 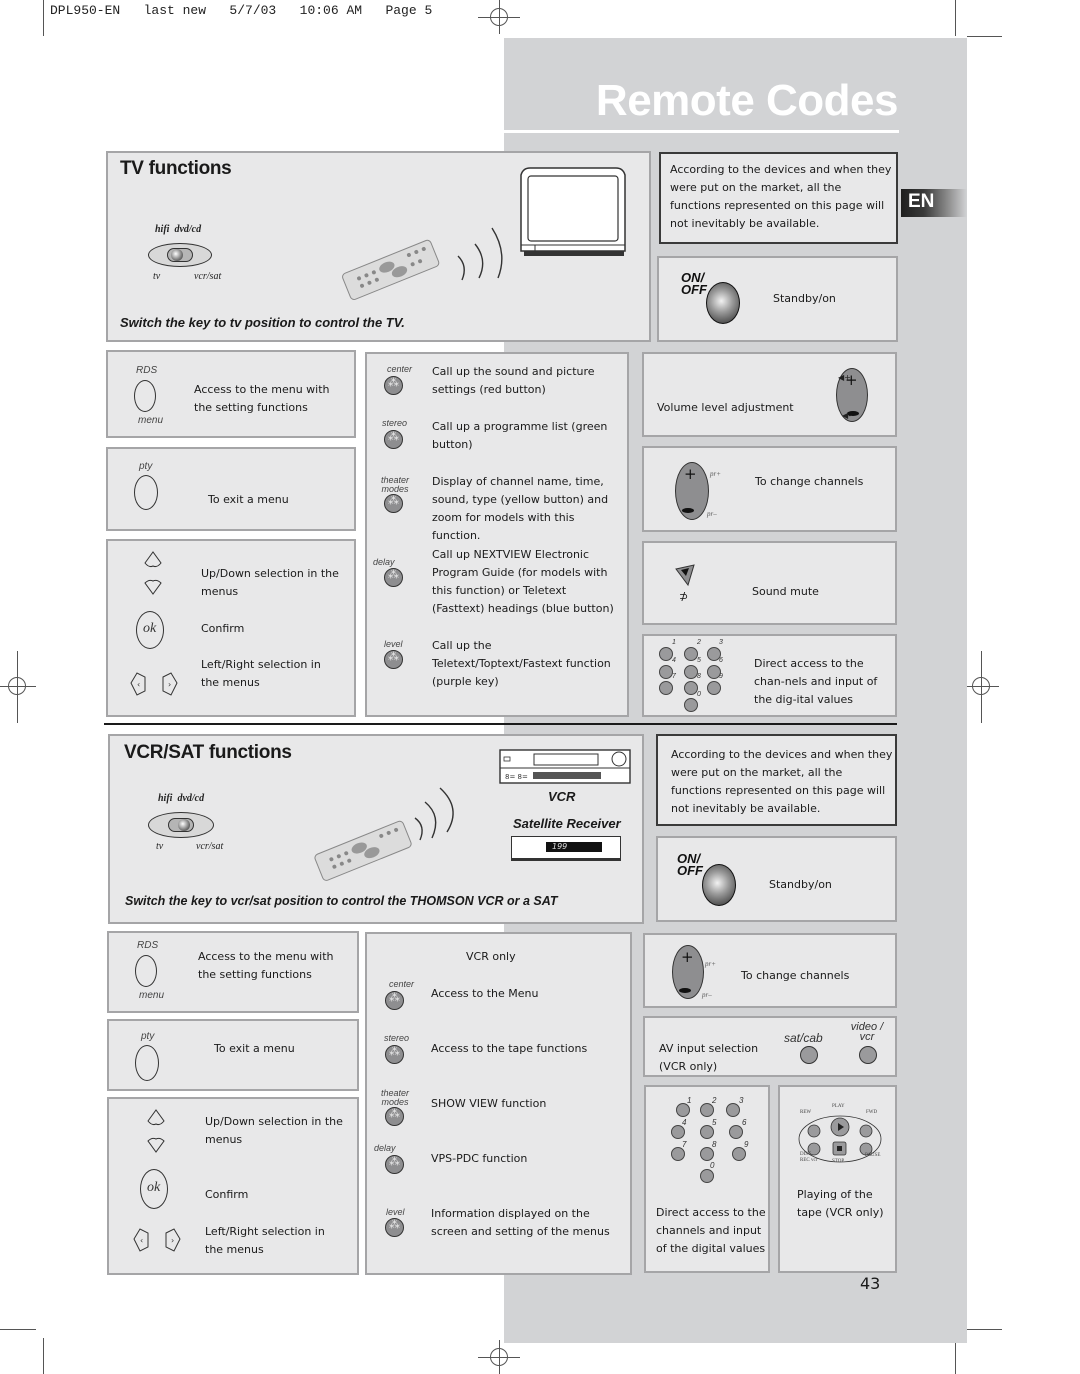 I want to click on section-title: VCR/SAT functions, so click(x=208, y=752).